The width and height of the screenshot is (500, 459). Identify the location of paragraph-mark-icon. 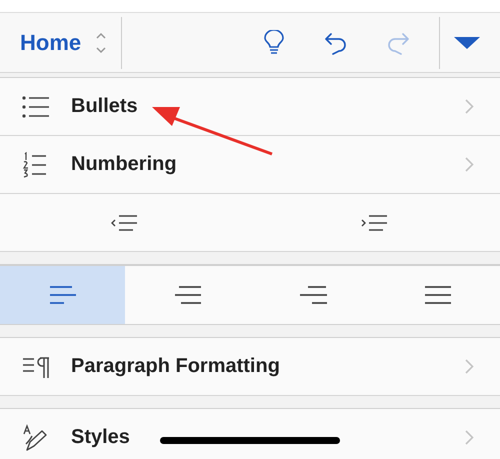
(36, 366).